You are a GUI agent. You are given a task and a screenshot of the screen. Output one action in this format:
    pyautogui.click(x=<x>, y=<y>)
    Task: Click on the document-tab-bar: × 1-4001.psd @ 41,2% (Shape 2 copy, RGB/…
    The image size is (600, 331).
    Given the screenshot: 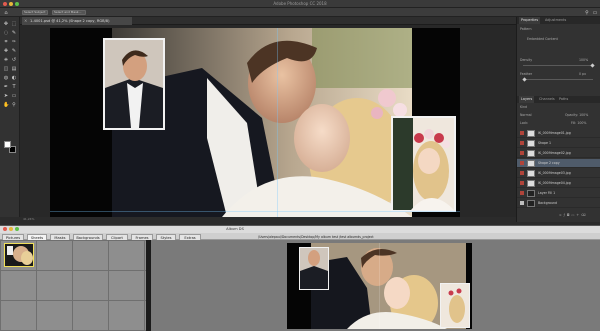 What is the action you would take?
    pyautogui.click(x=268, y=21)
    